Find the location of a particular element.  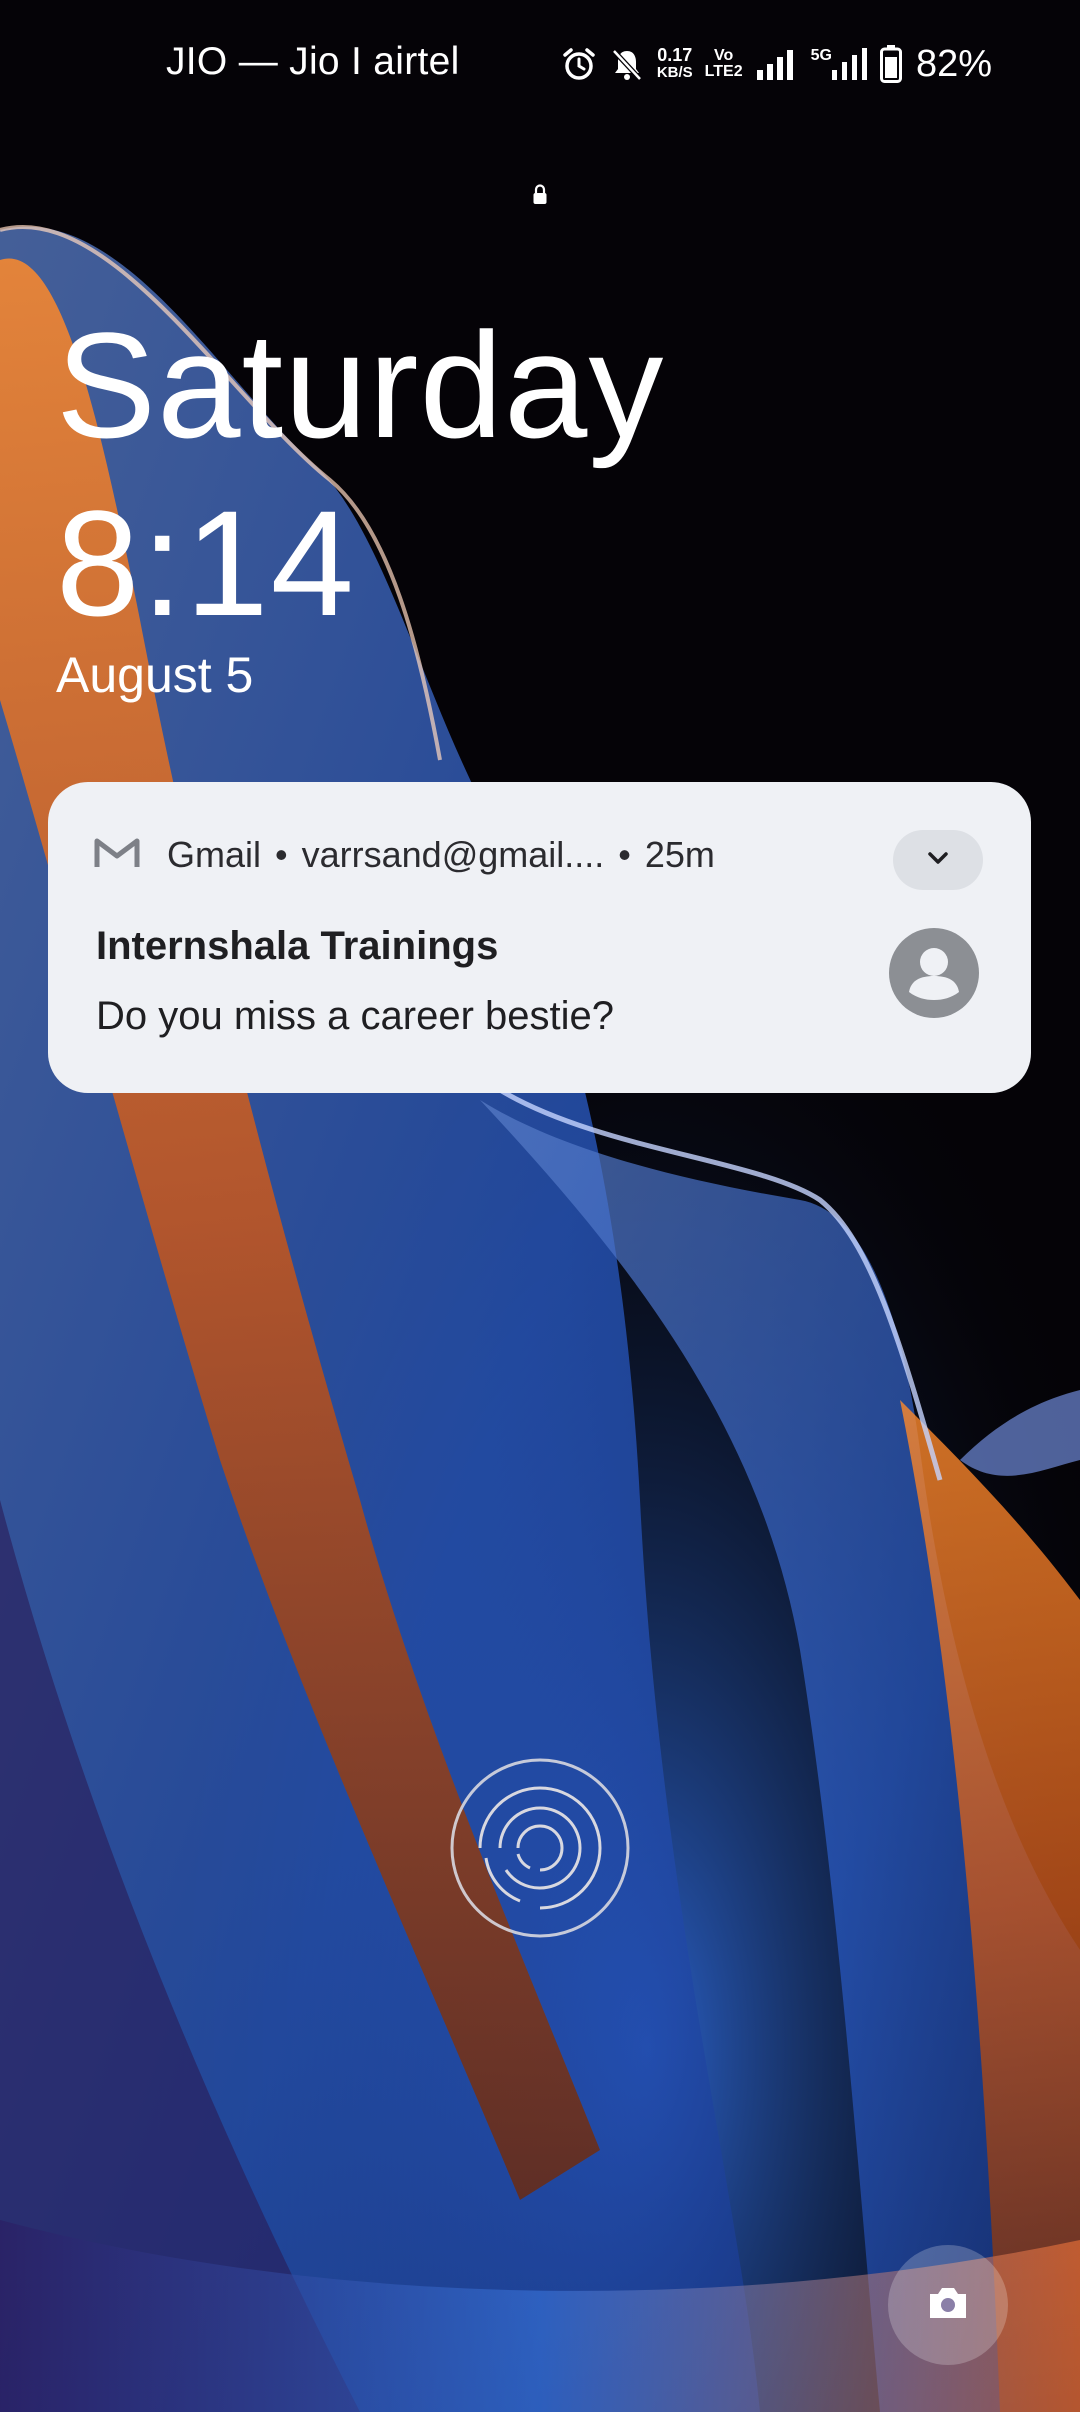

network-speed: 0.17 KB/S is located at coordinates (674, 63).